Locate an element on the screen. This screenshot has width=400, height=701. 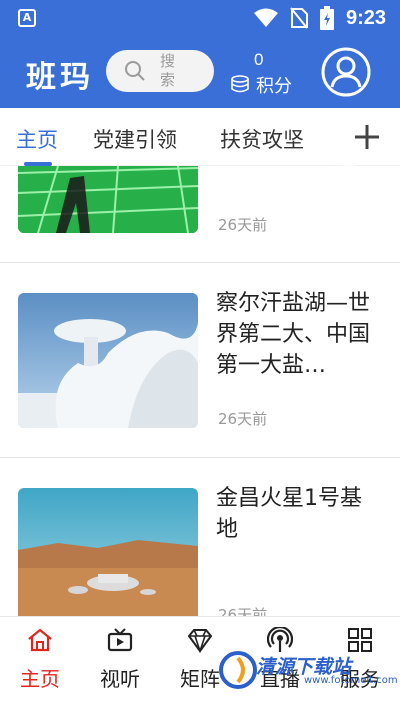
app-logo: 班玛 is located at coordinates (60, 77).